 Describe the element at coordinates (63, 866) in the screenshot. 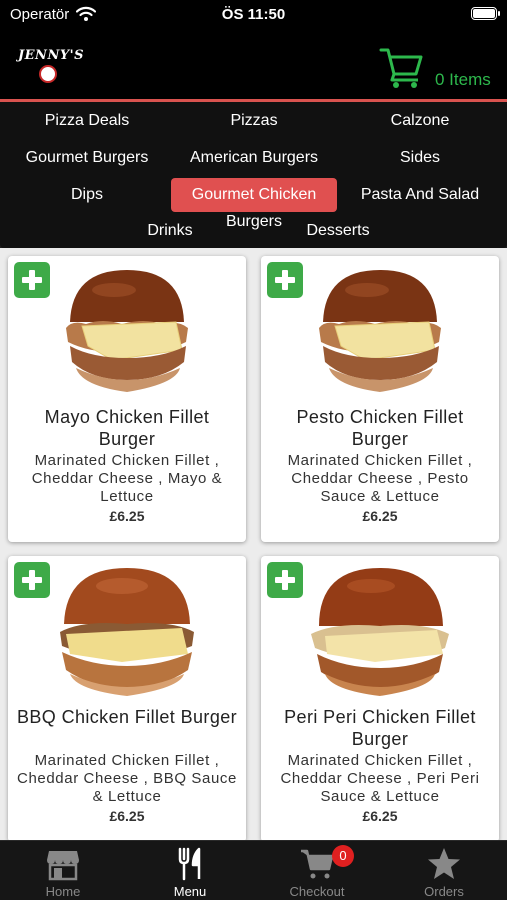

I see `store-icon` at that location.